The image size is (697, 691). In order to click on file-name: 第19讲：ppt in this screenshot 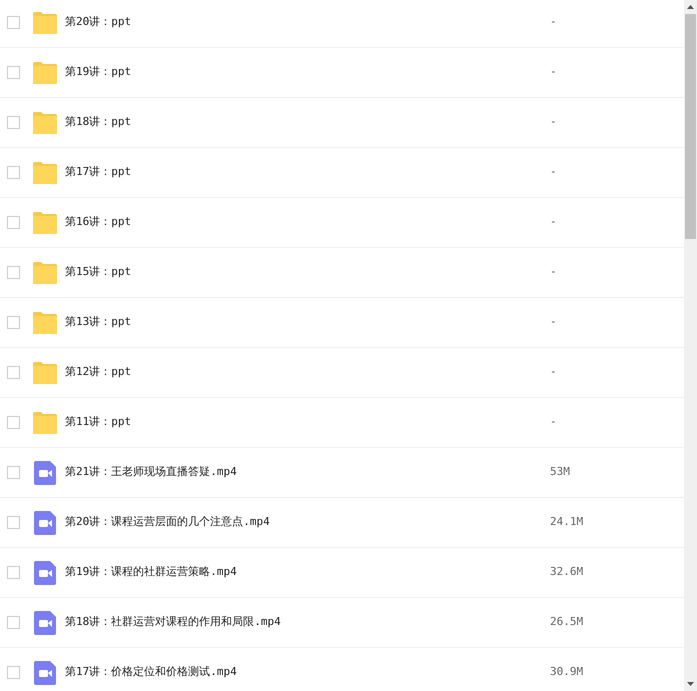, I will do `click(307, 72)`.